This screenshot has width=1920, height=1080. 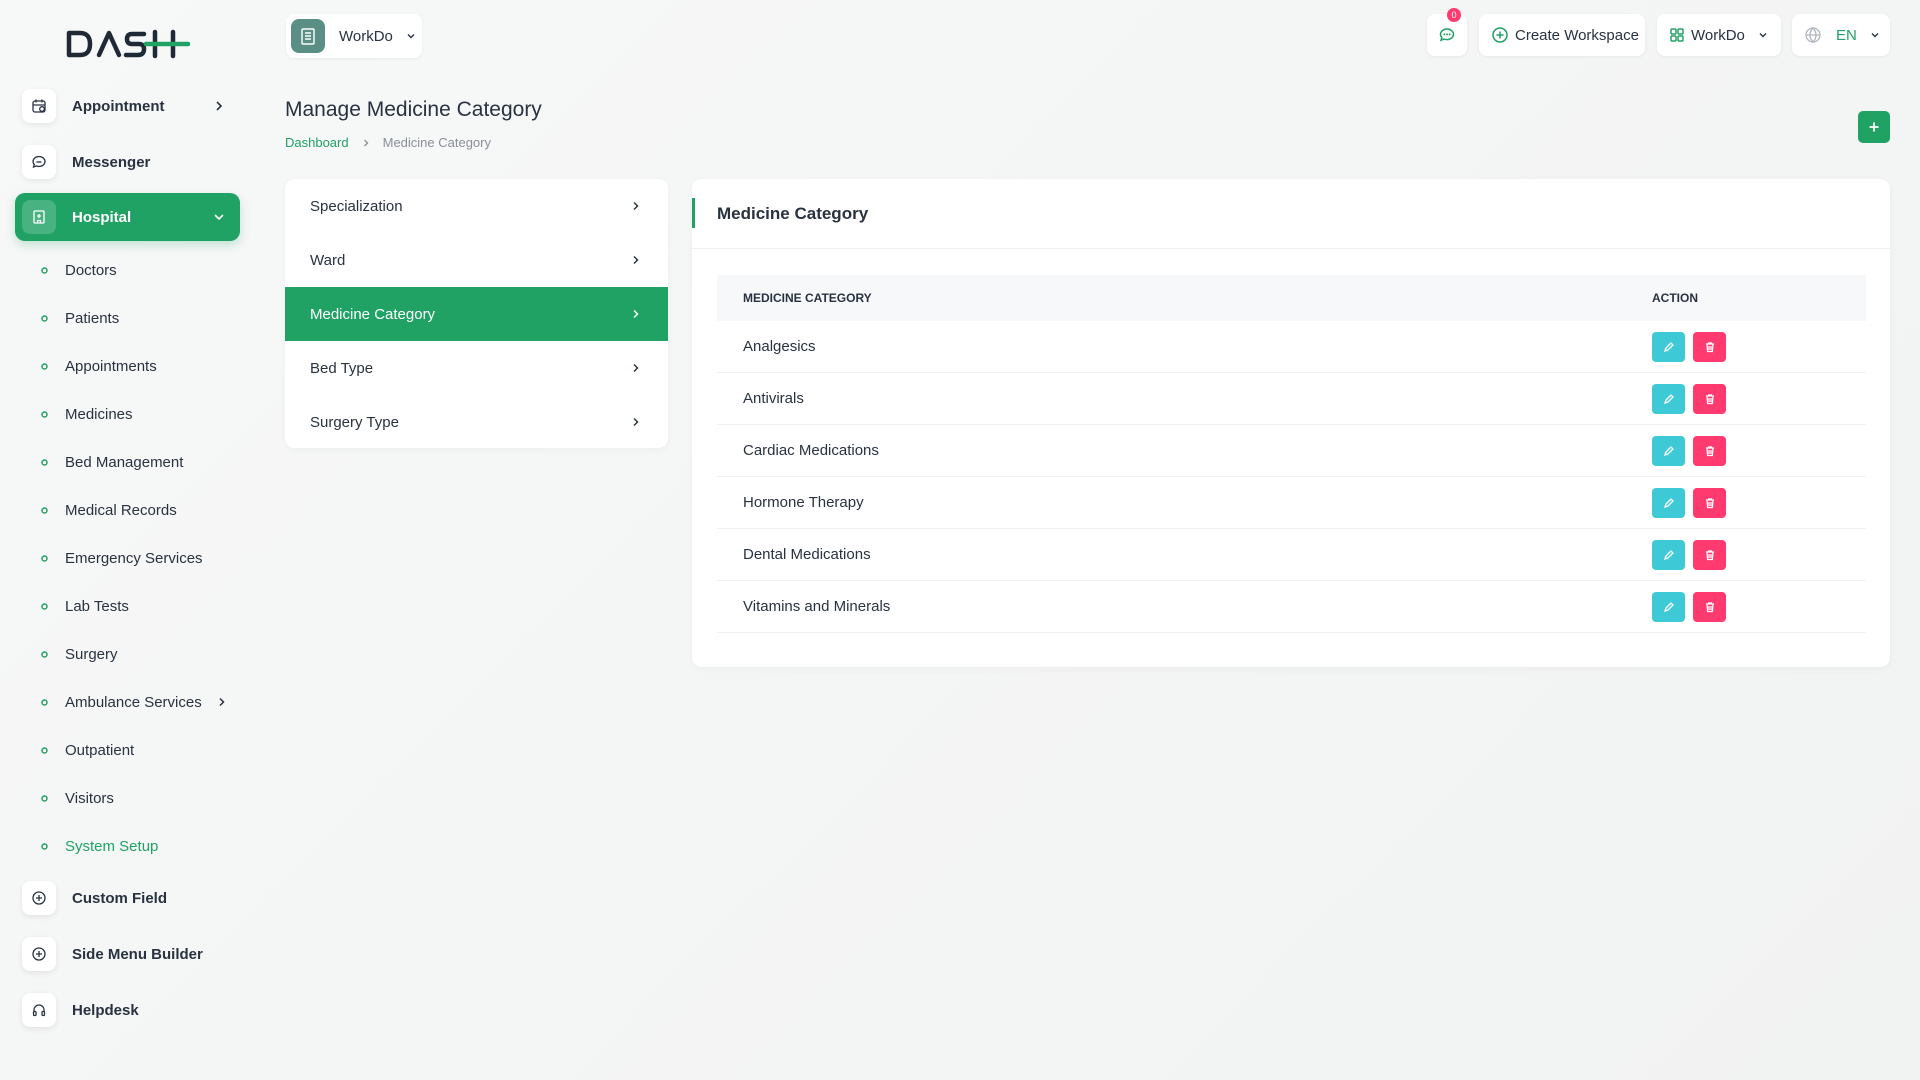 I want to click on sidebar-item-label: Hospital, so click(x=102, y=217).